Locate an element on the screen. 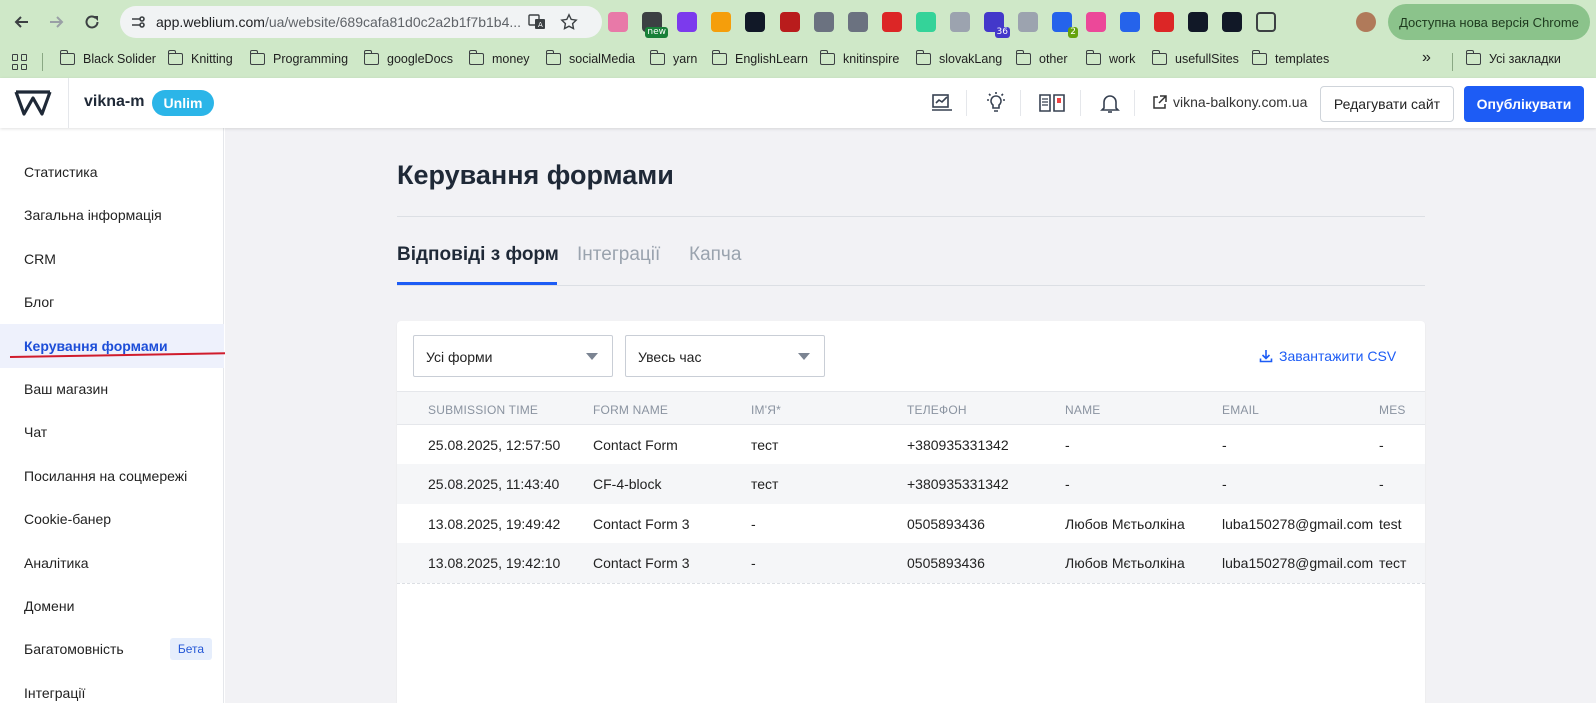 This screenshot has height=703, width=1596. sidebar-item: Статистика is located at coordinates (112, 172).